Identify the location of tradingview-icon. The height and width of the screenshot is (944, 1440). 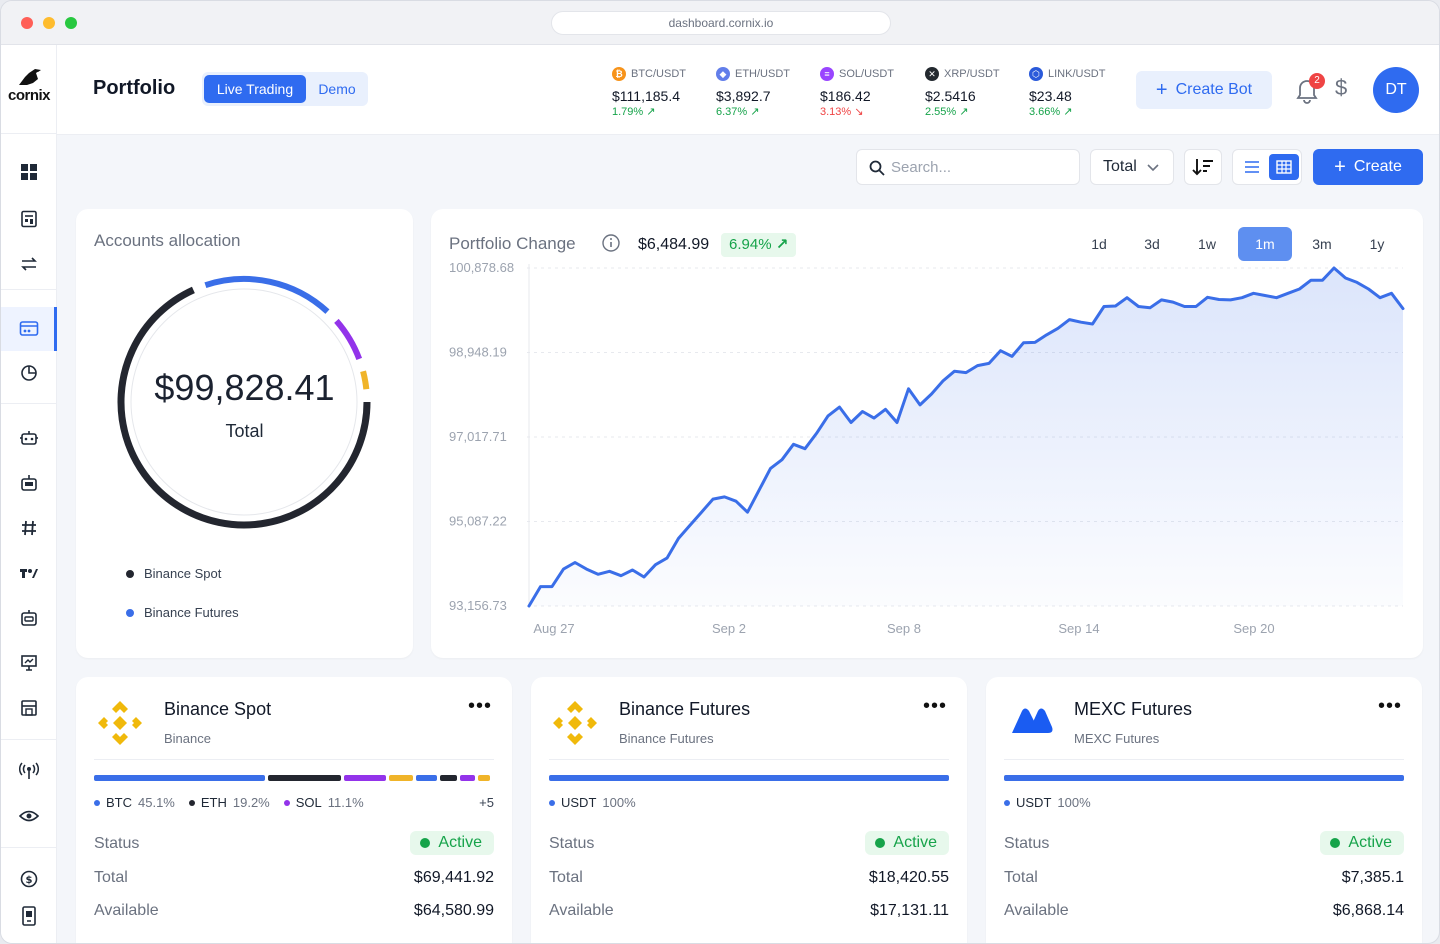
(29, 573).